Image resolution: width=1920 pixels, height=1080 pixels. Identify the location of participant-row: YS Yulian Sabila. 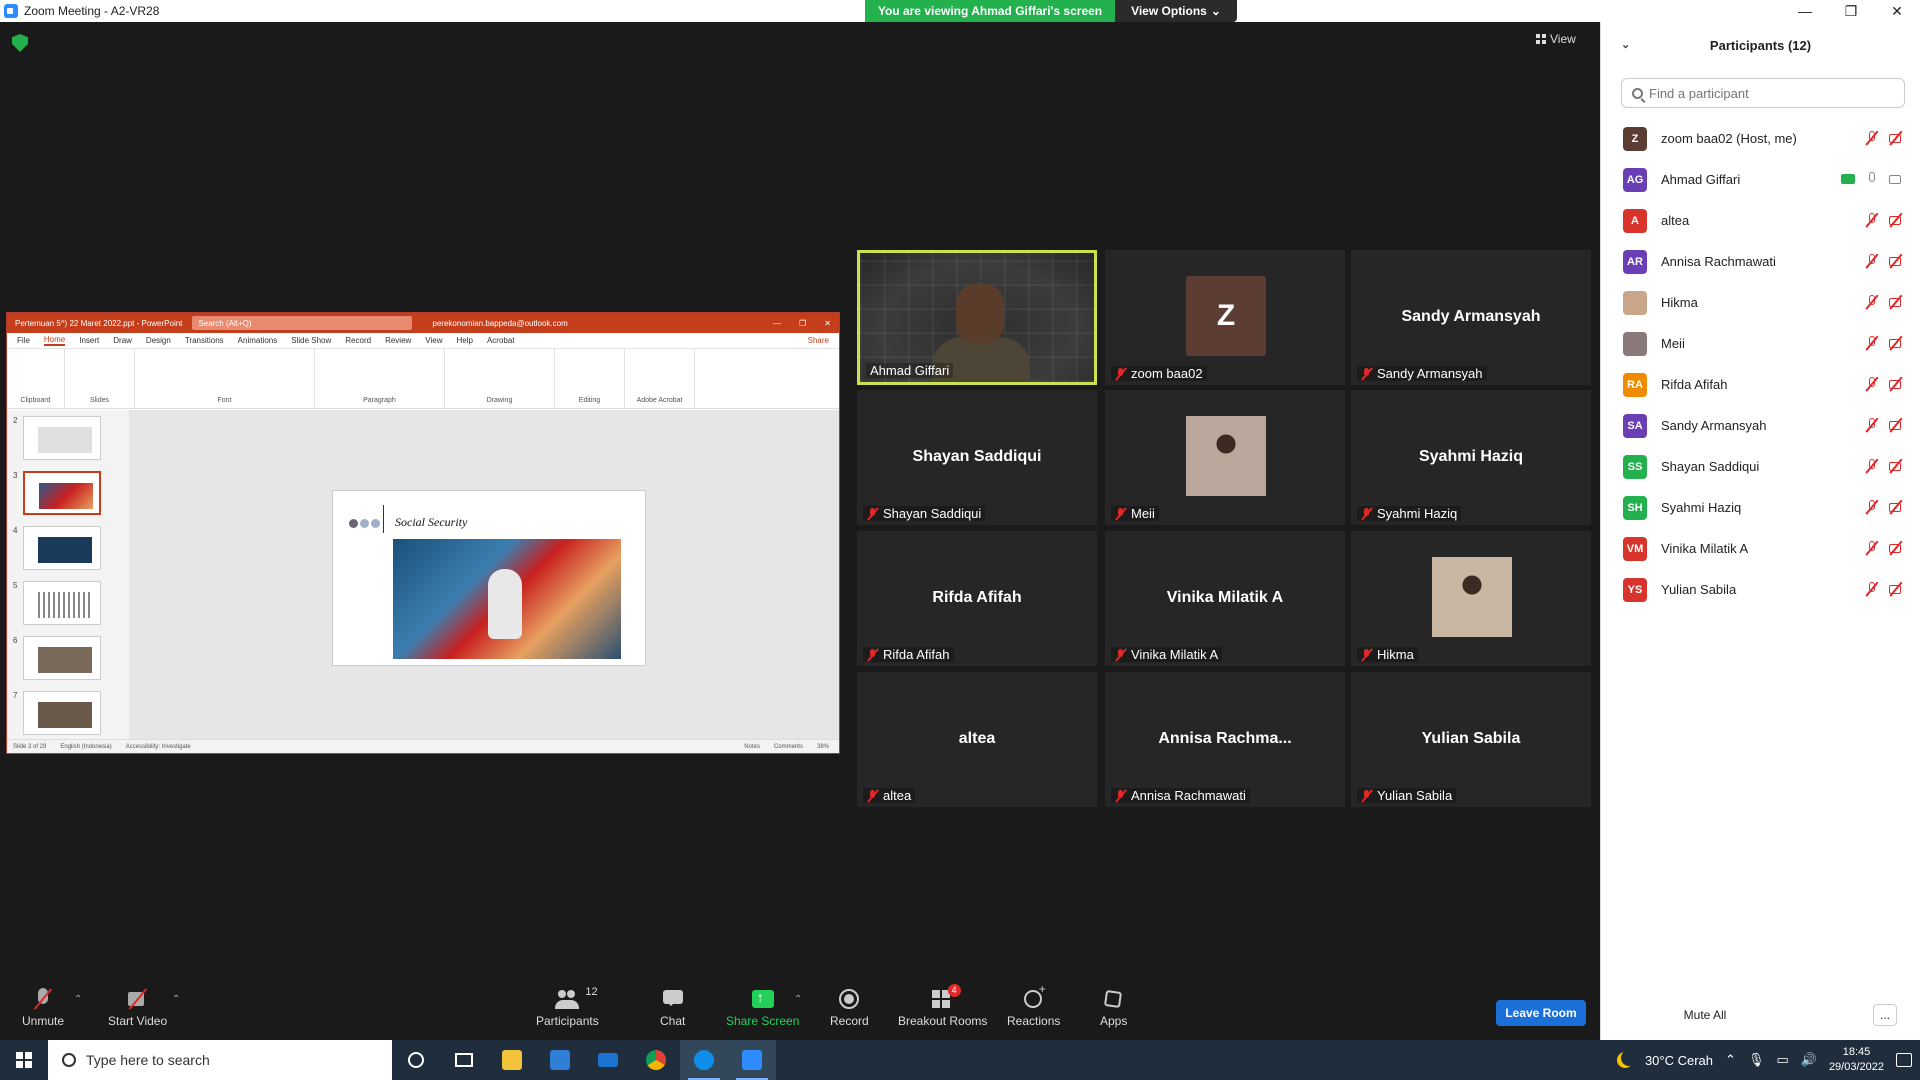
(1760, 589).